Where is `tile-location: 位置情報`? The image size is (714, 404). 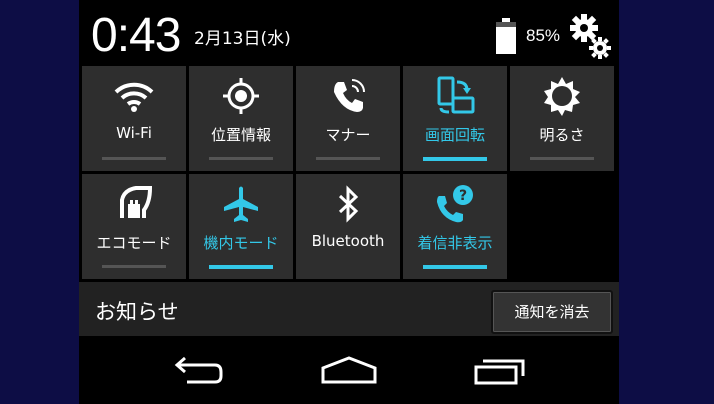 tile-location: 位置情報 is located at coordinates (241, 118).